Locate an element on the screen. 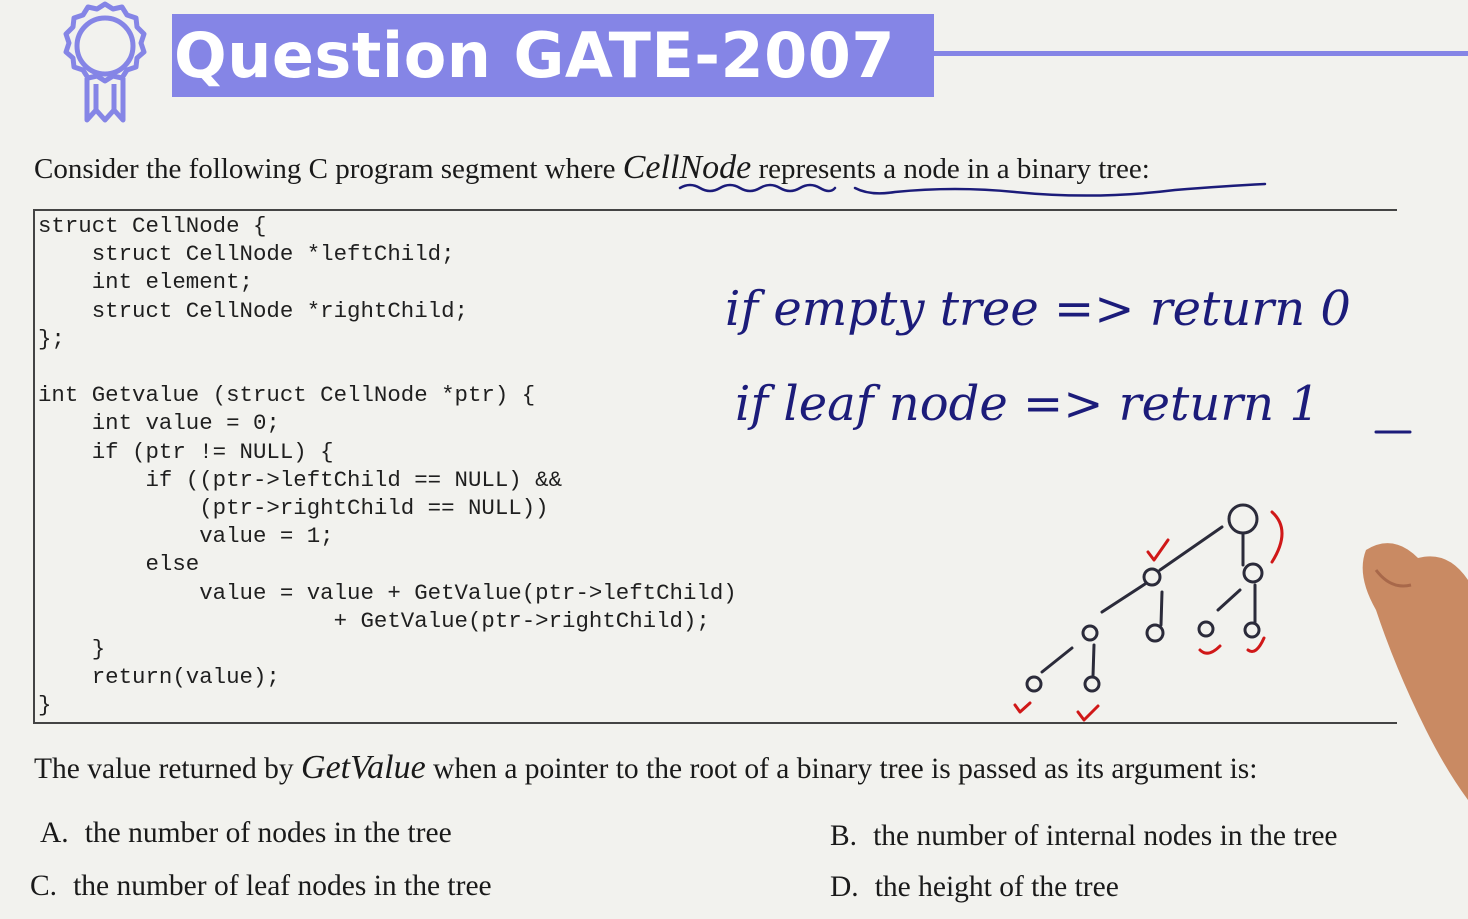  annotation-line-1: if empty tree => return 0 is located at coordinates (1038, 309).